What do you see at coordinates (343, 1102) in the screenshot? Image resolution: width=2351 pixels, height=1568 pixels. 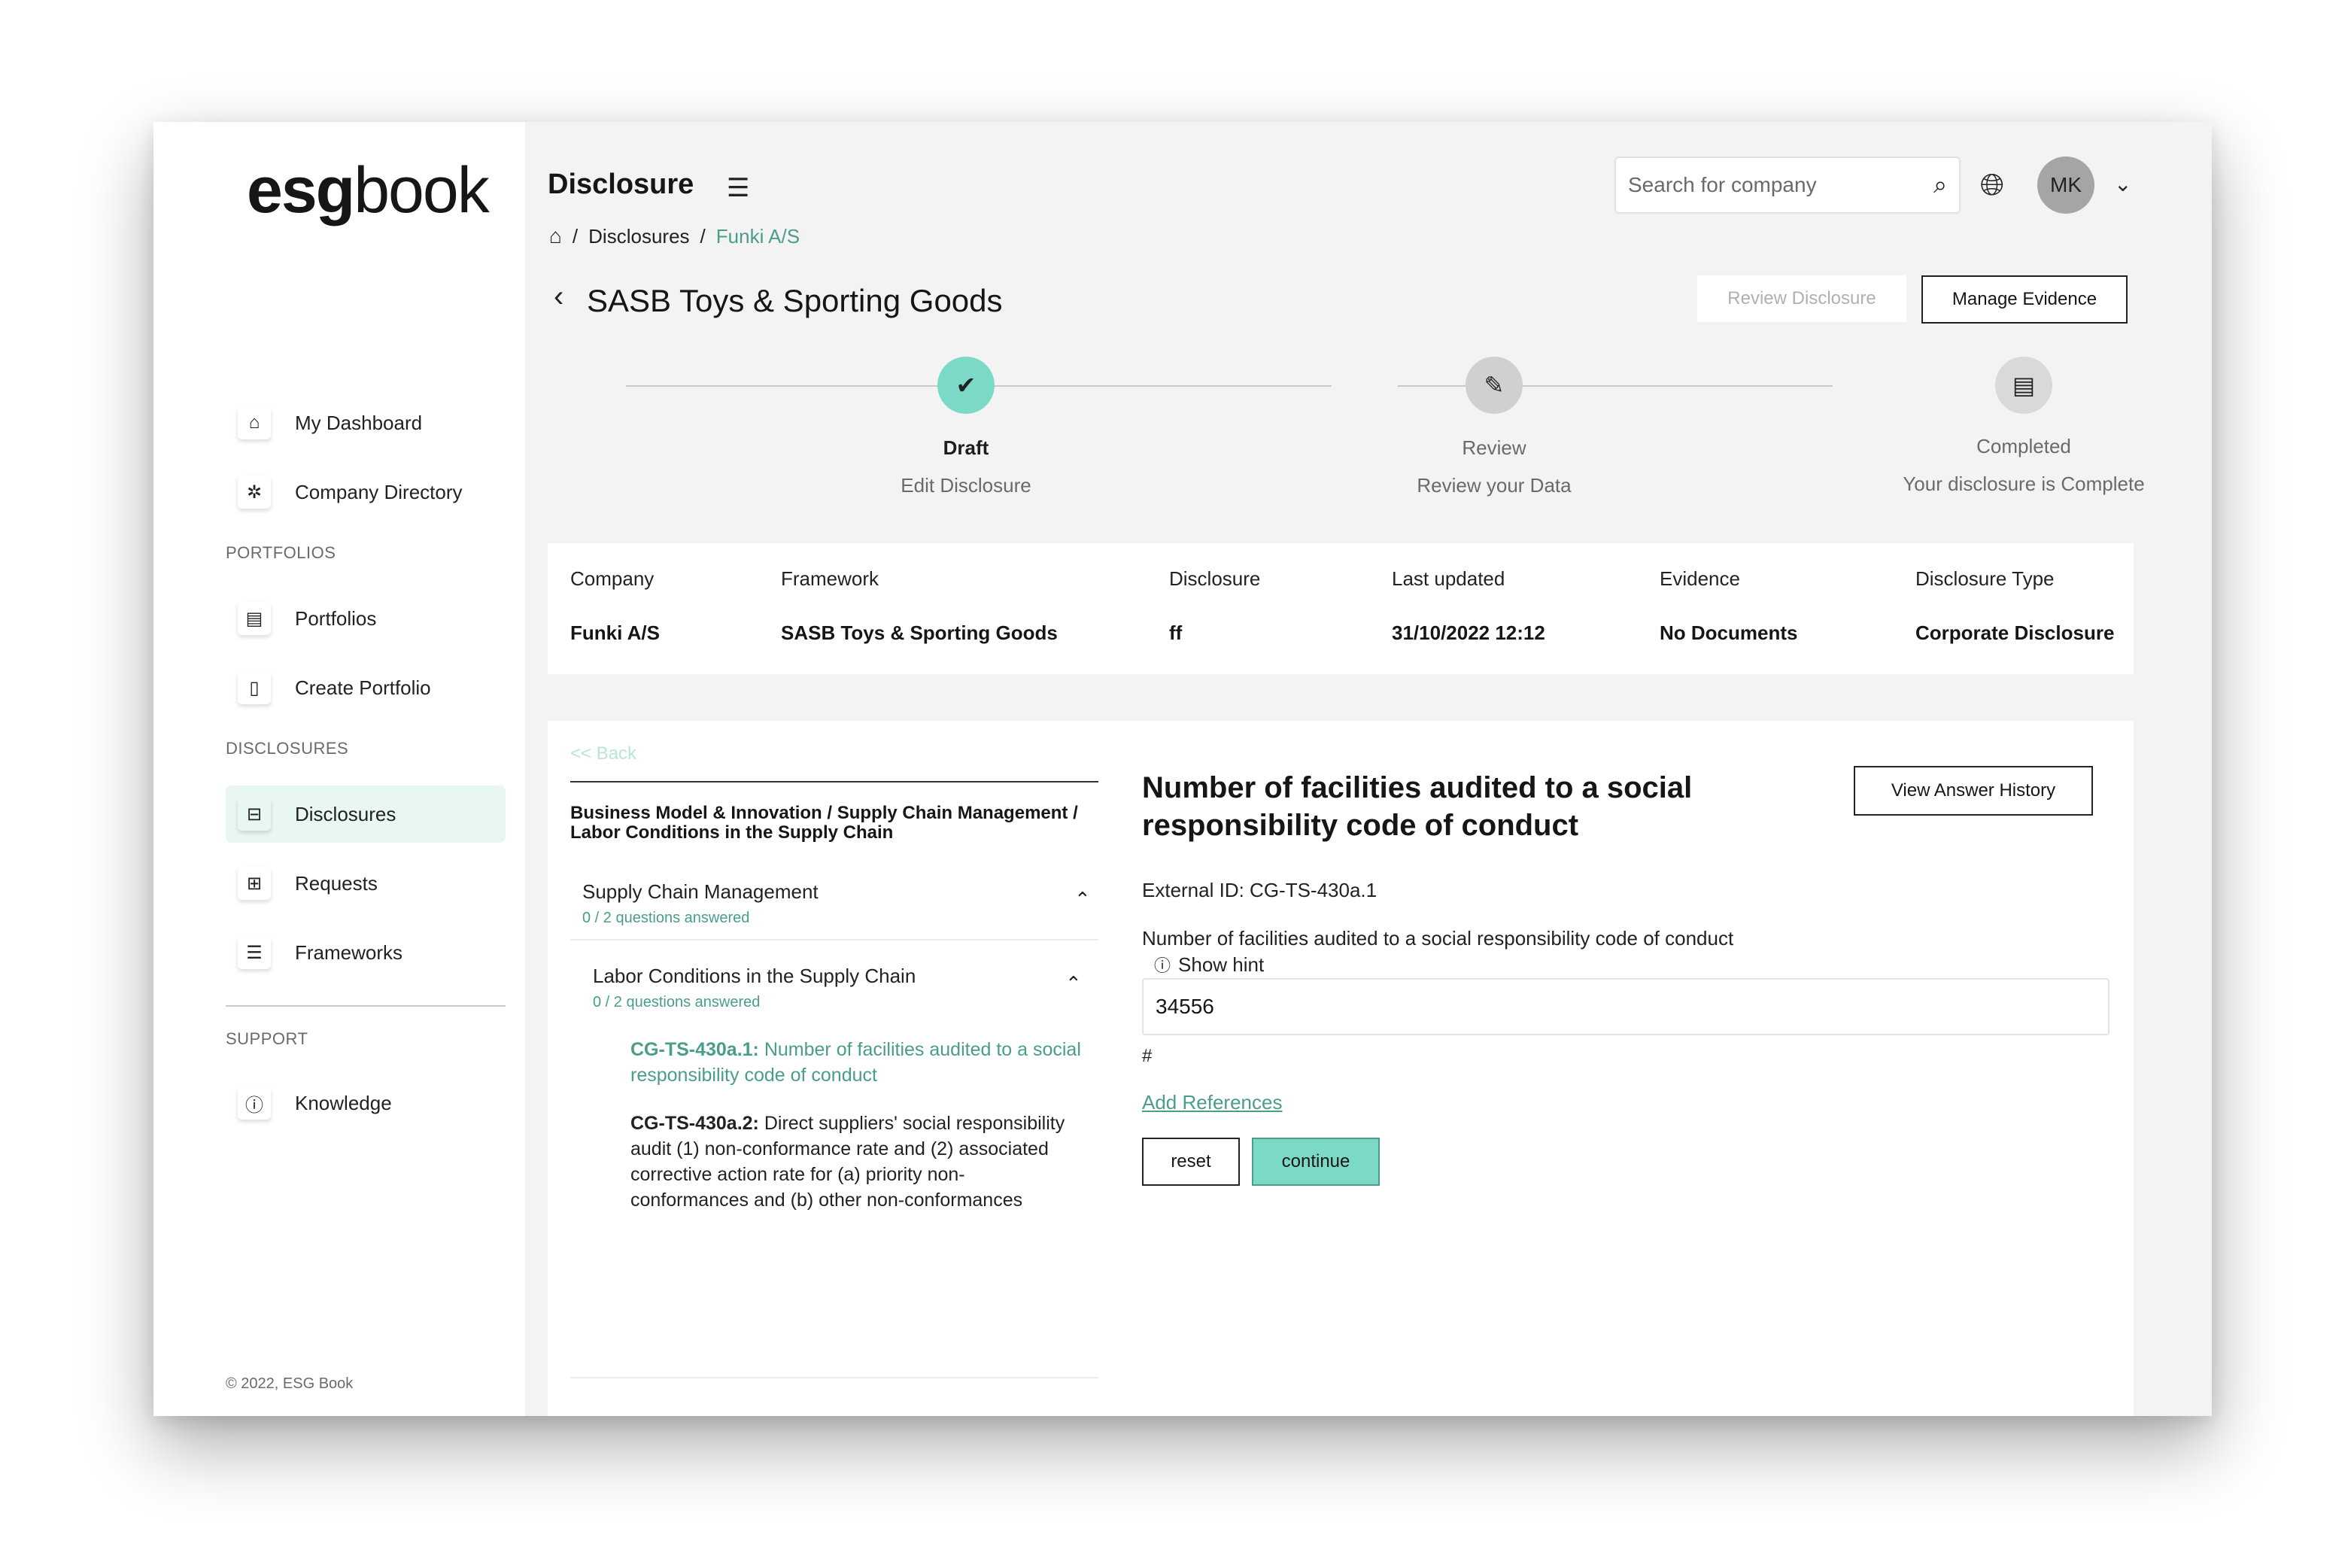 I see `sidebar-item-label: Knowledge` at bounding box center [343, 1102].